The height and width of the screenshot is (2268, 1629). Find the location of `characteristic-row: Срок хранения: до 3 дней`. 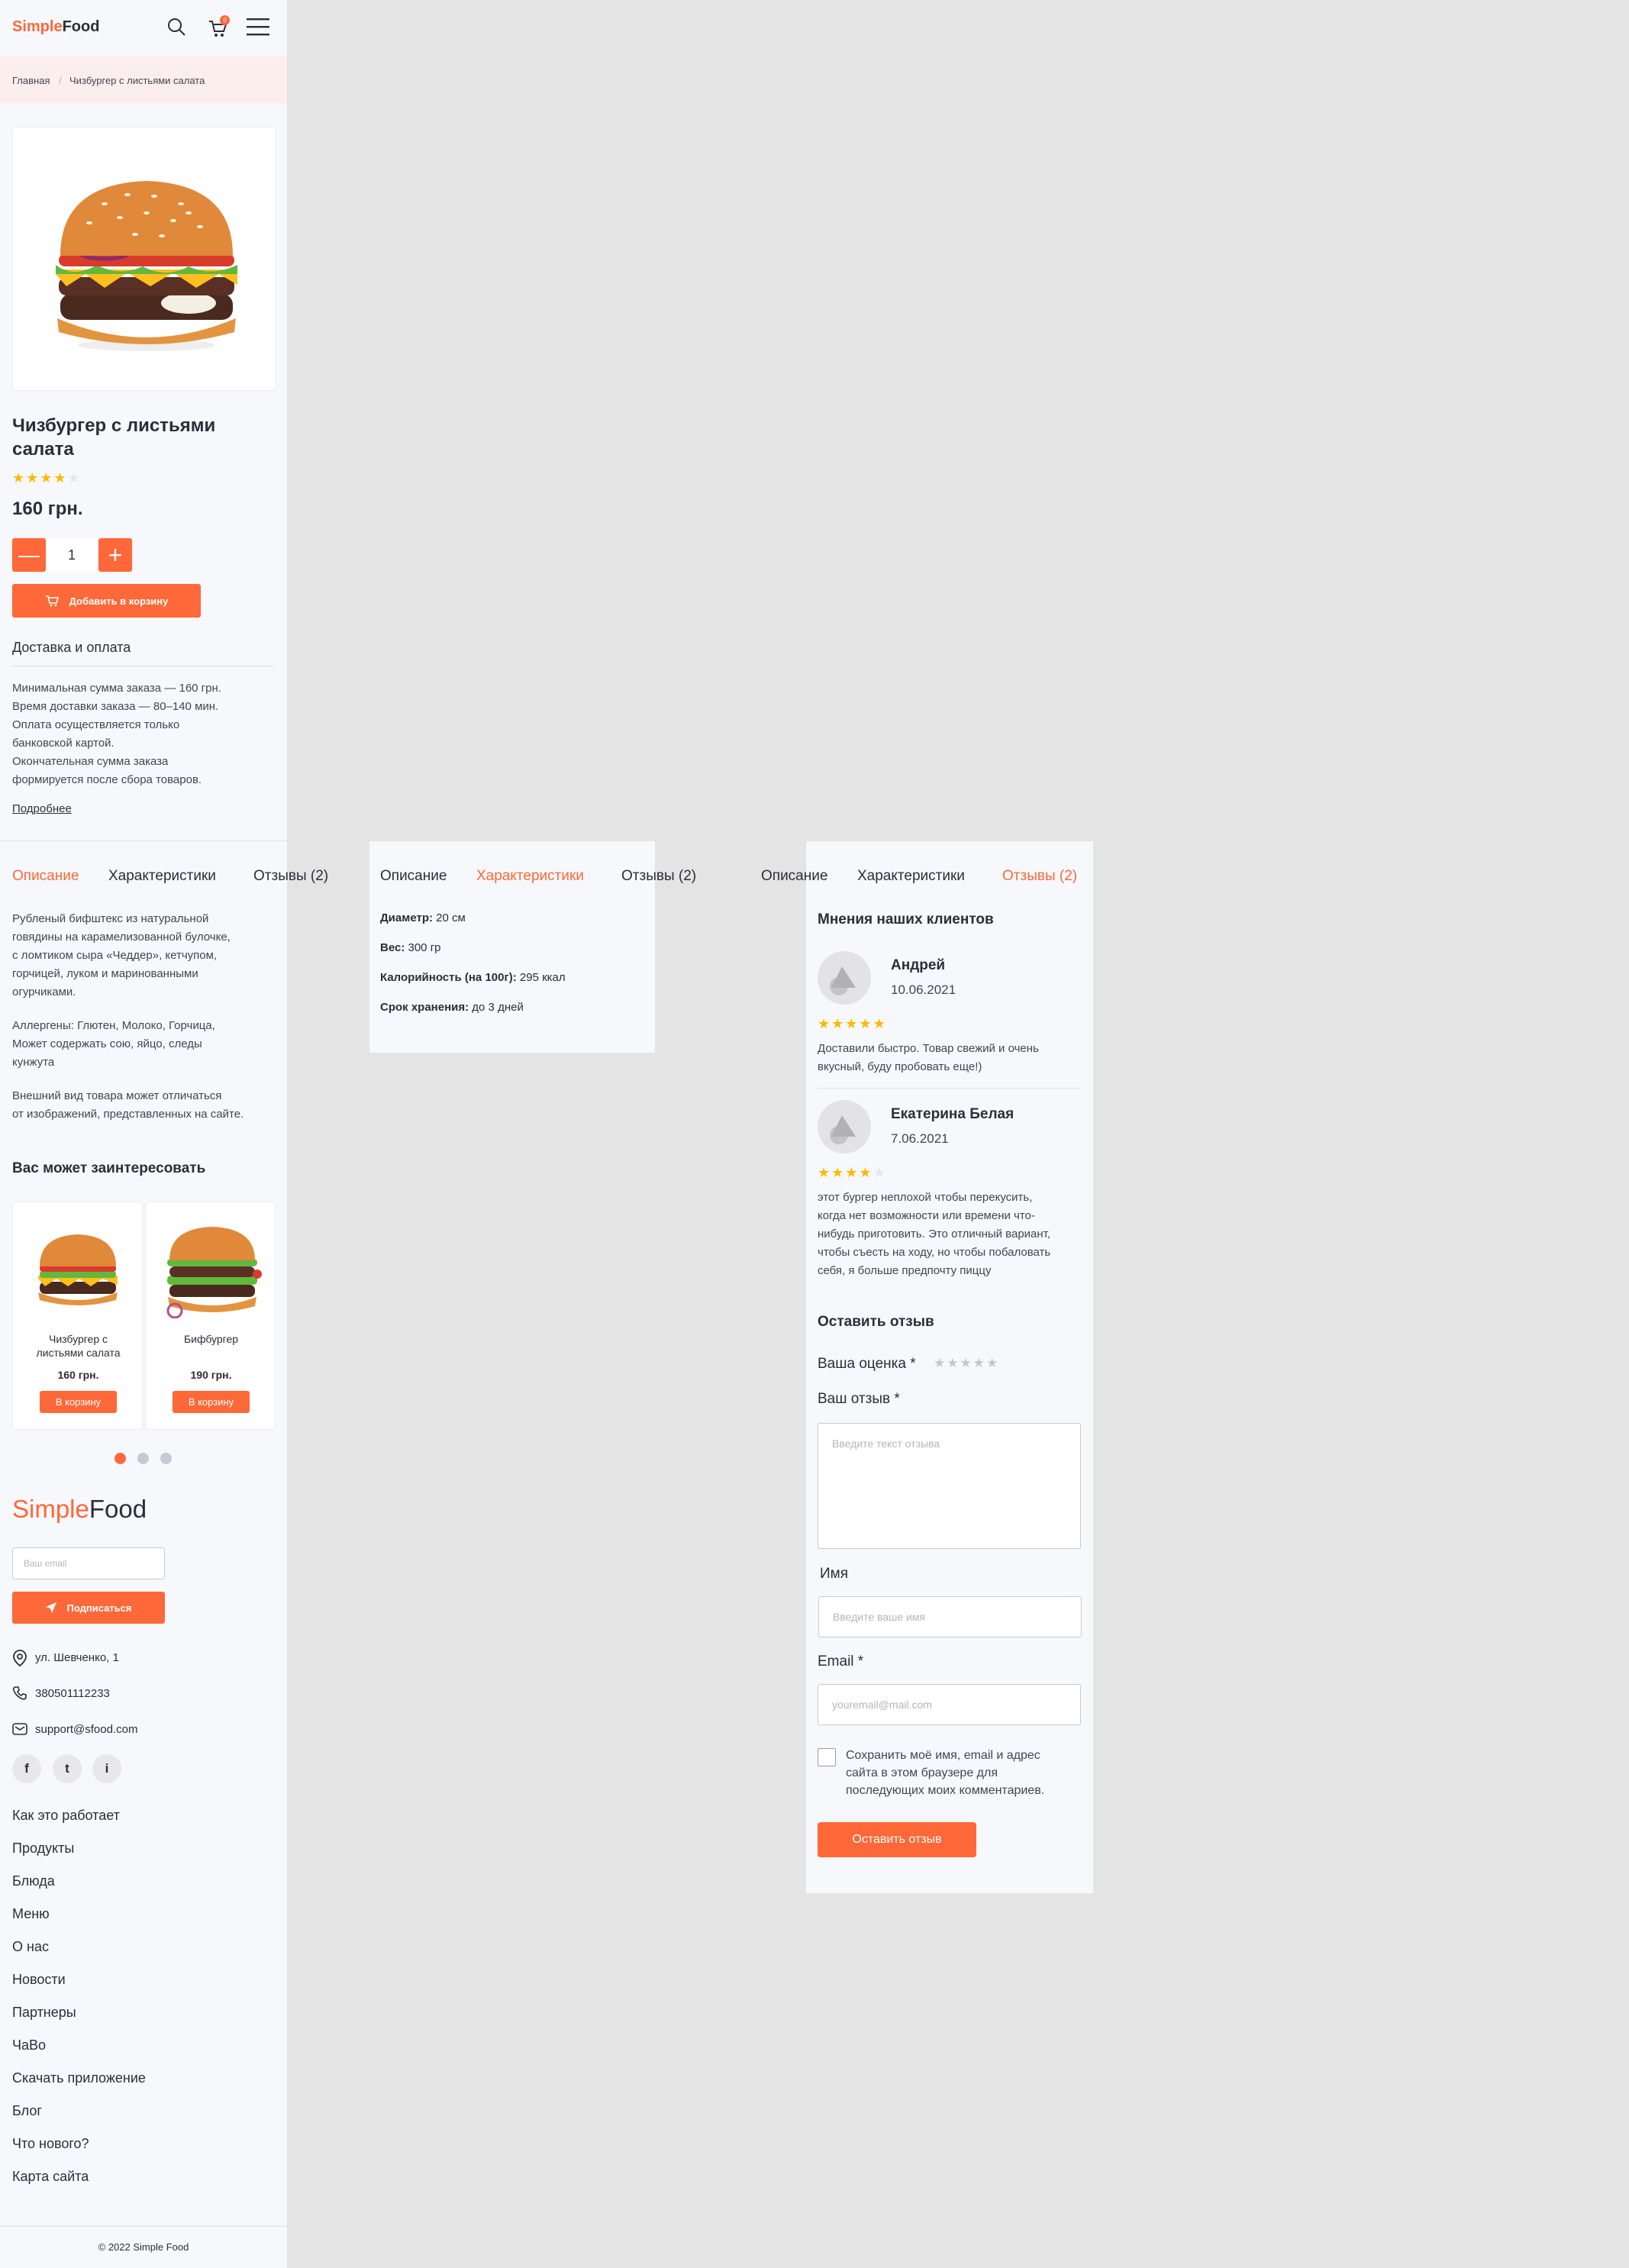

characteristic-row: Срок хранения: до 3 дней is located at coordinates (473, 1009).